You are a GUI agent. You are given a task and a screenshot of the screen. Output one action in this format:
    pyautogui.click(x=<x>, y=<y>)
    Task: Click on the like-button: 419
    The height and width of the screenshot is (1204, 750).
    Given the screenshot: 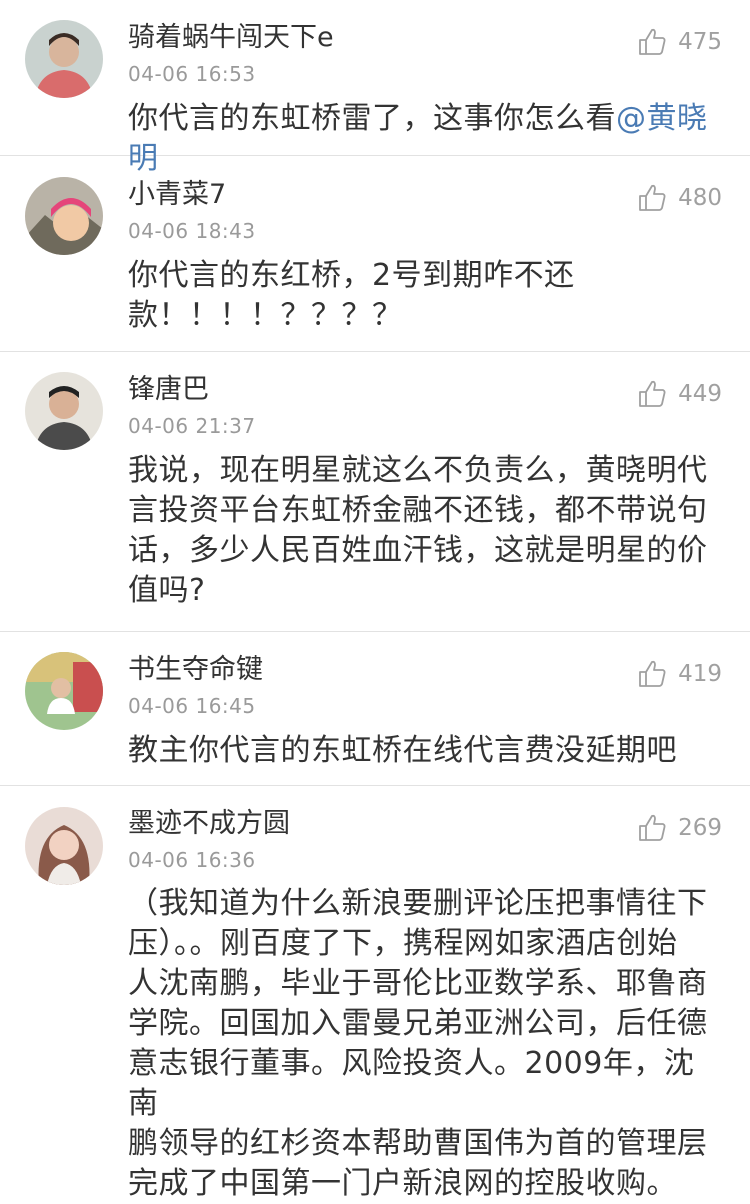 What is the action you would take?
    pyautogui.click(x=679, y=674)
    